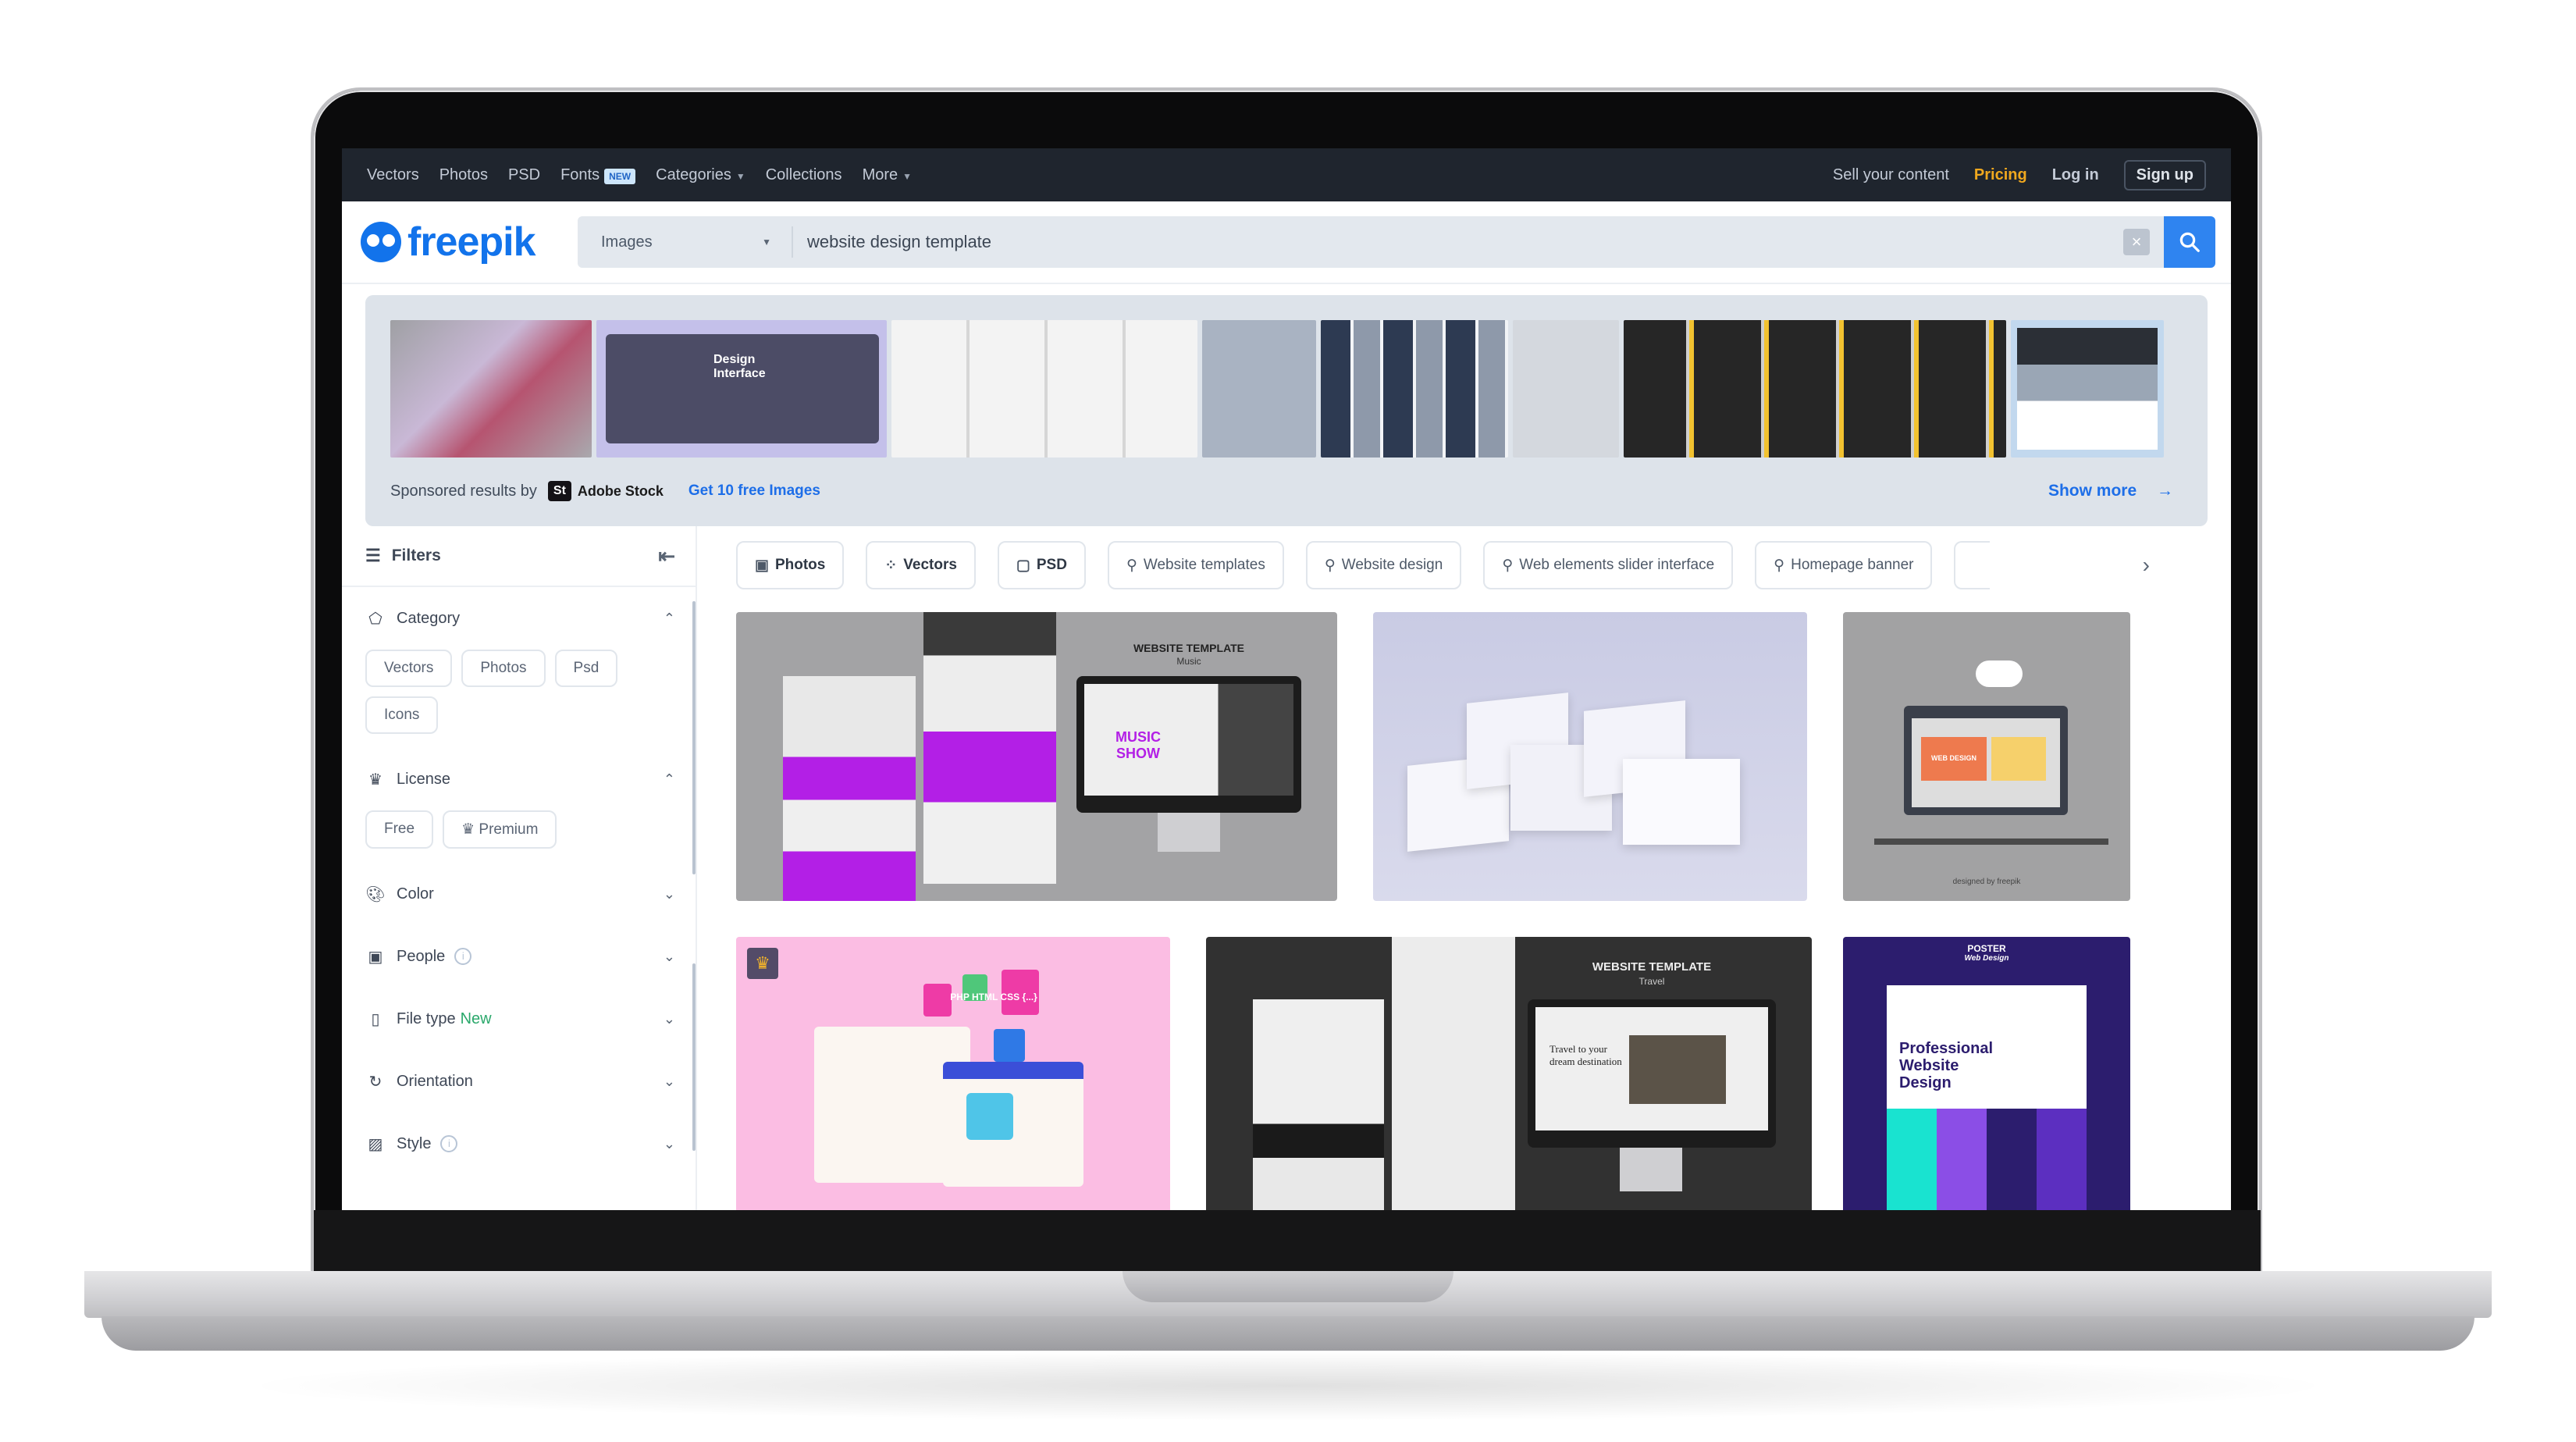  Describe the element at coordinates (524, 175) in the screenshot. I see `nav-psd: PSD` at that location.